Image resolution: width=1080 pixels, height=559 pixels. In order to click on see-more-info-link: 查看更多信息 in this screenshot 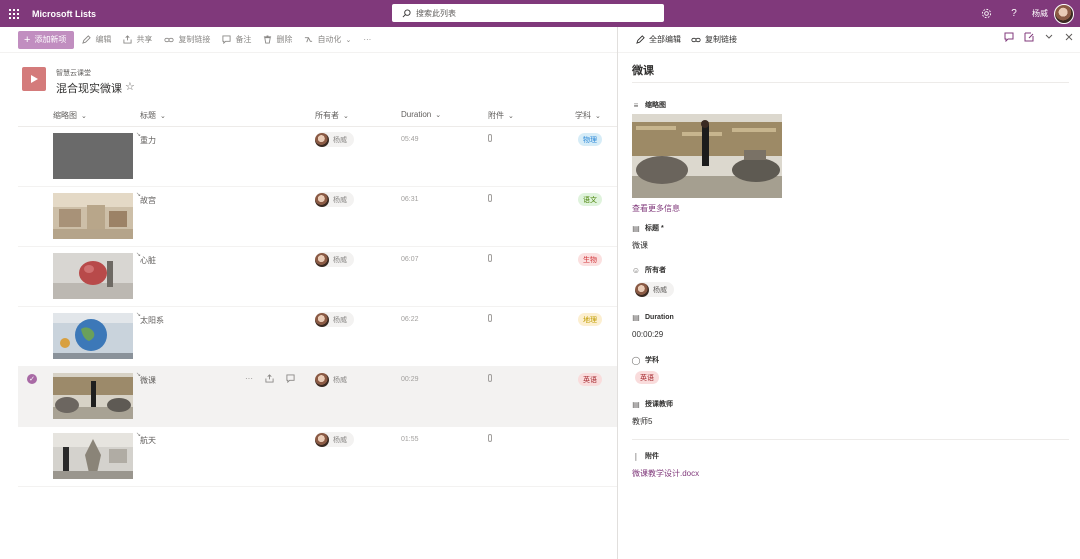, I will do `click(656, 208)`.